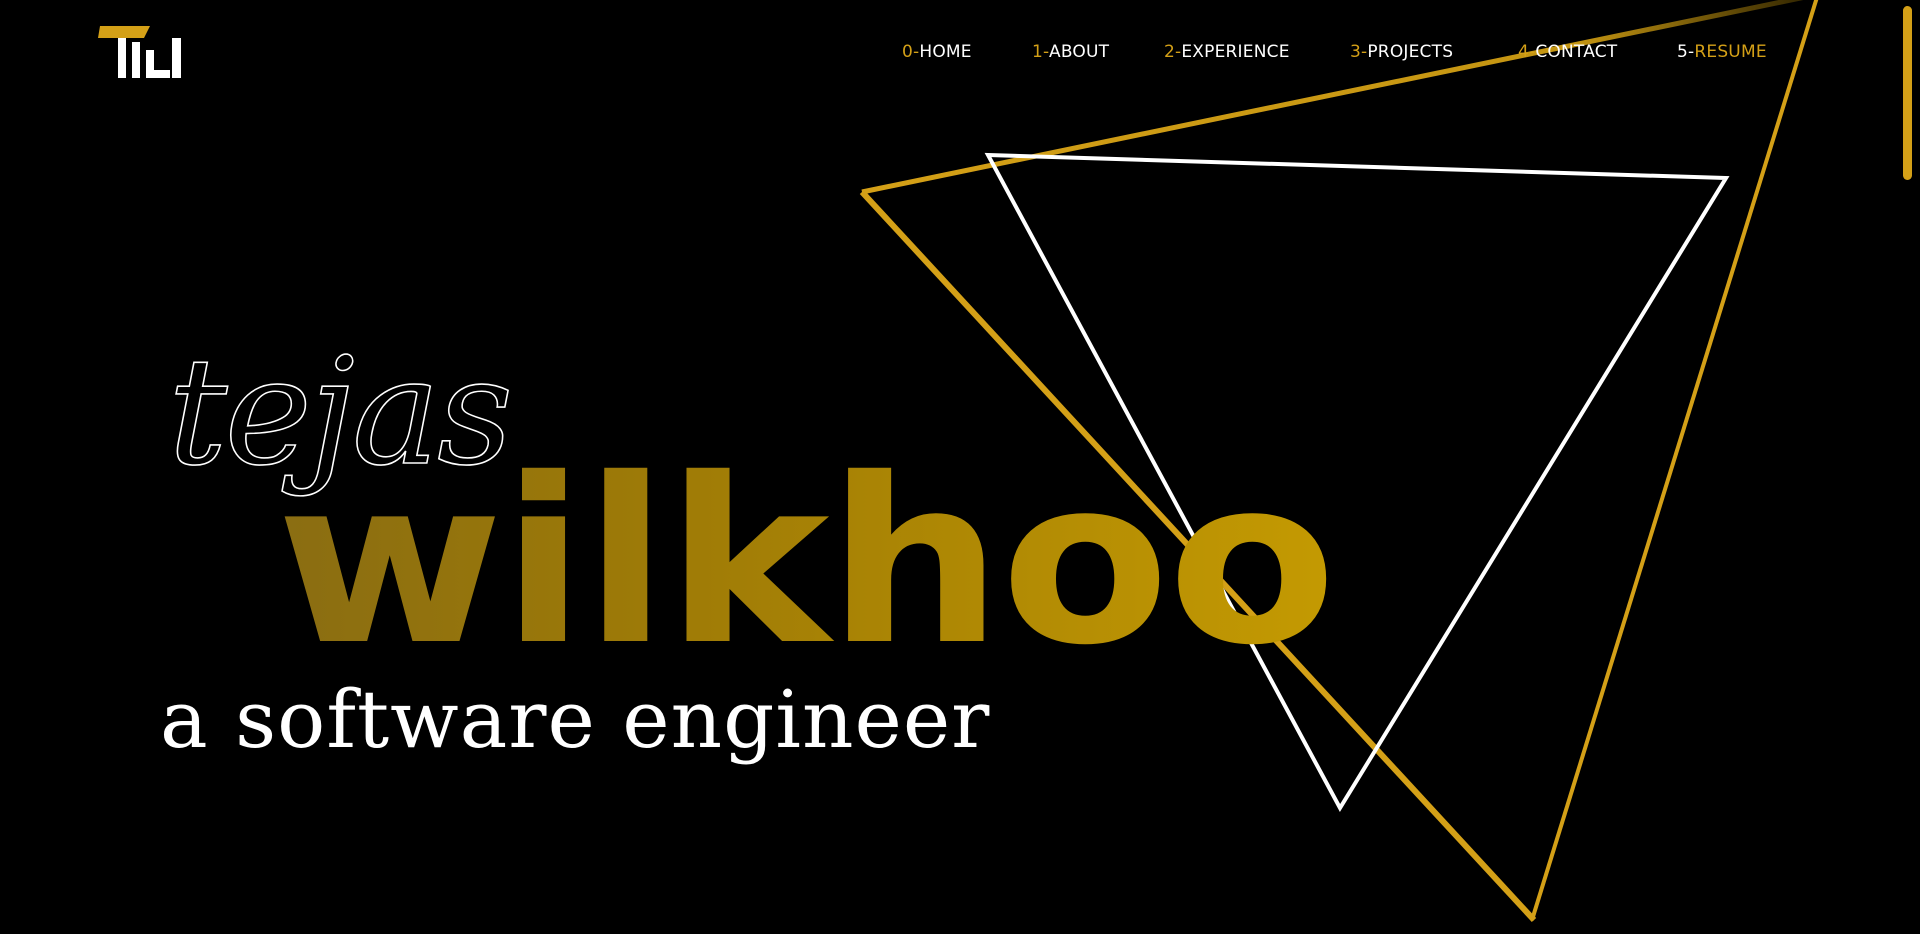 The width and height of the screenshot is (1920, 934). What do you see at coordinates (1235, 52) in the screenshot?
I see `nav-item-label: EXPERIENCE` at bounding box center [1235, 52].